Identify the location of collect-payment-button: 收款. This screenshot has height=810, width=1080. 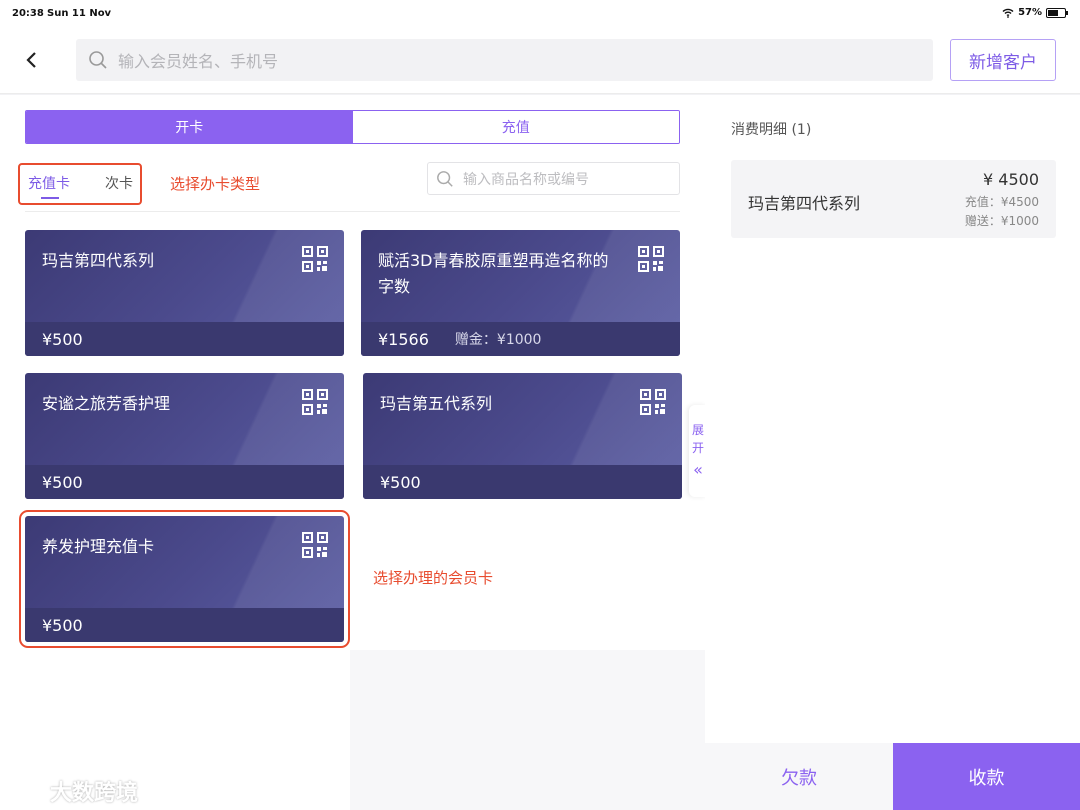
(986, 776).